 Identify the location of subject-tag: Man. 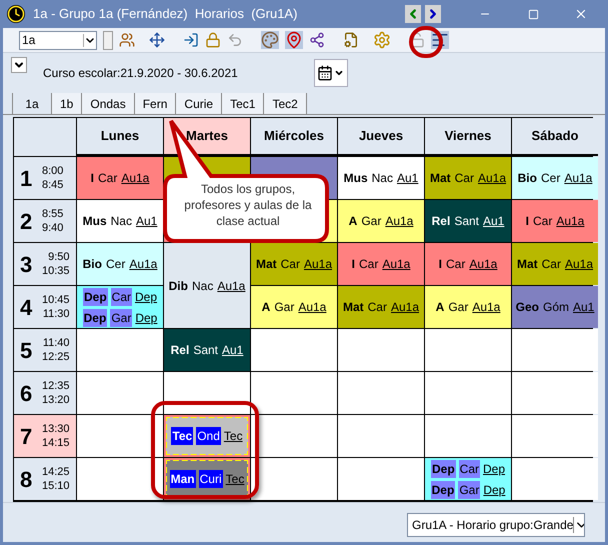
(183, 479).